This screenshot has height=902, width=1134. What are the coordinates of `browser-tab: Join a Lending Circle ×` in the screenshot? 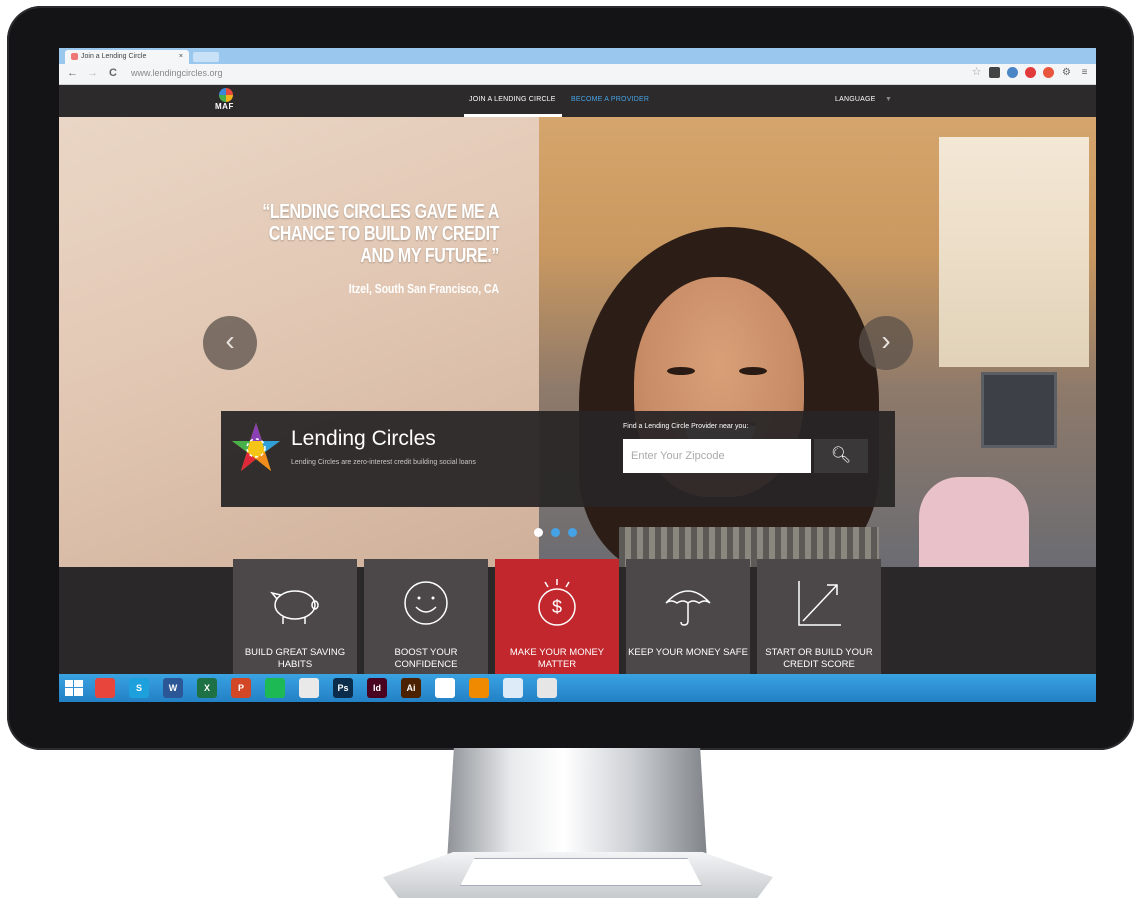 It's located at (127, 57).